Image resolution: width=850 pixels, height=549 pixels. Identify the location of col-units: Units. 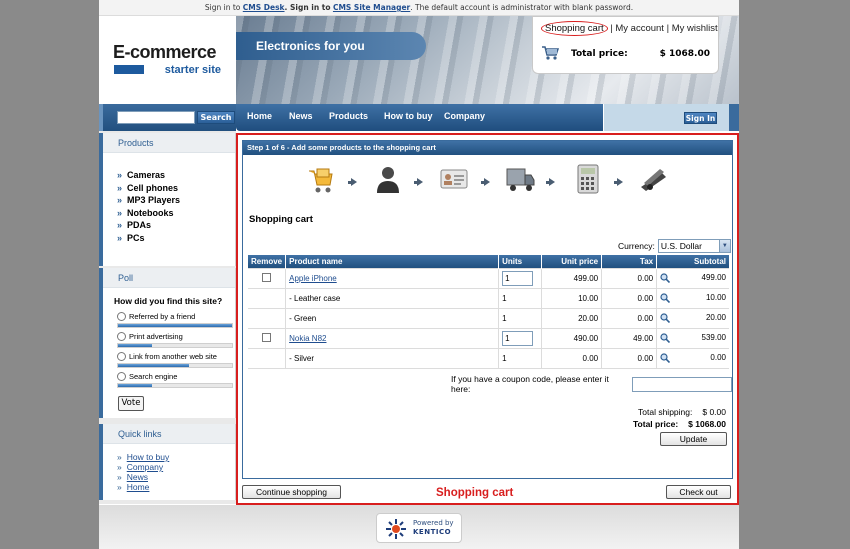
(520, 261).